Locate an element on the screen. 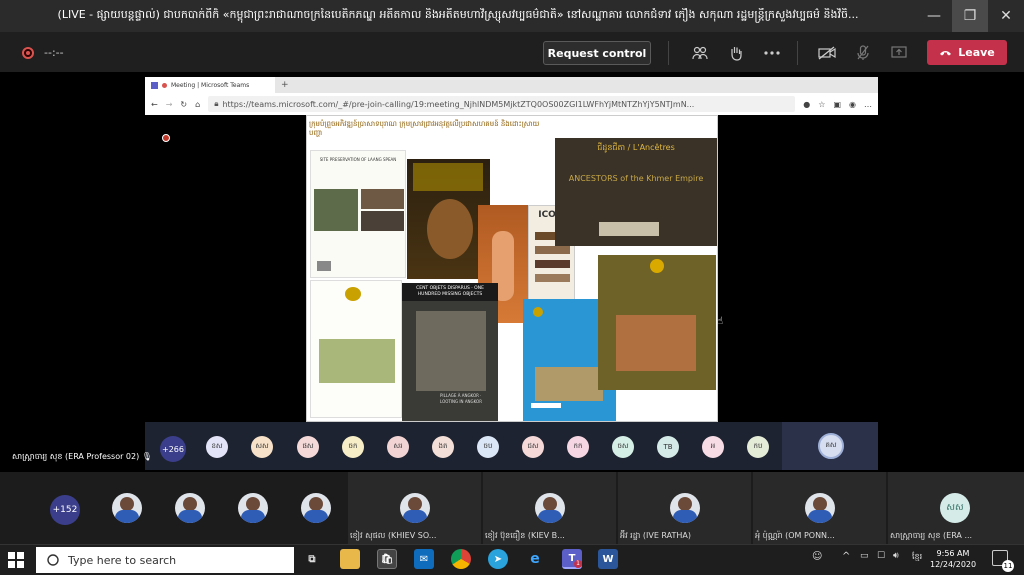  file-explorer-icon is located at coordinates (350, 559).